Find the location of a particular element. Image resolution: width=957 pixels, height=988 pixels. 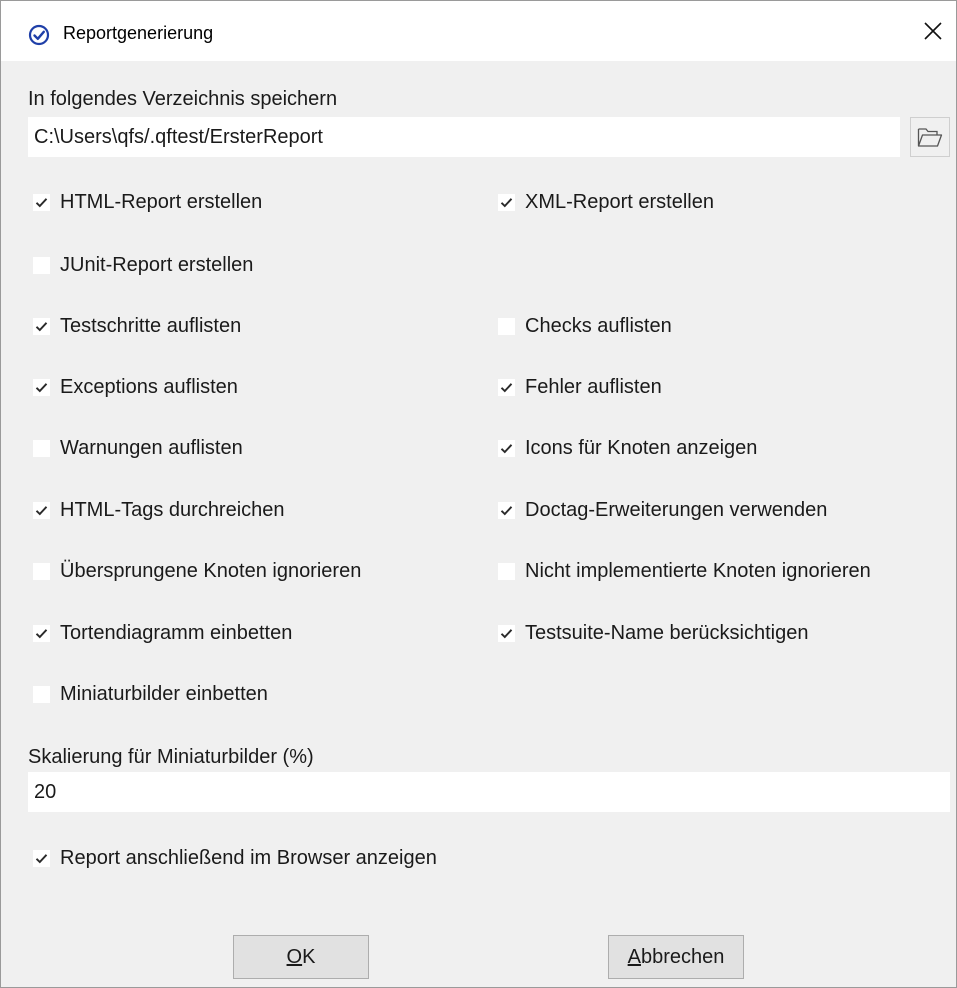

checkbox-list-checks: Checks auflisten is located at coordinates (585, 326).